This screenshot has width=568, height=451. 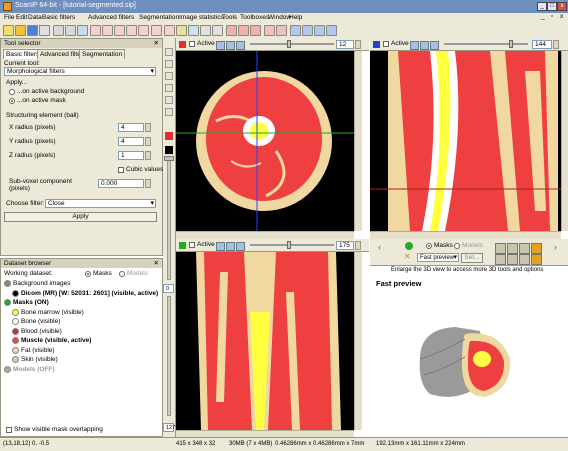 What do you see at coordinates (358, 141) in the screenshot?
I see `axial-vertical-scrollbar` at bounding box center [358, 141].